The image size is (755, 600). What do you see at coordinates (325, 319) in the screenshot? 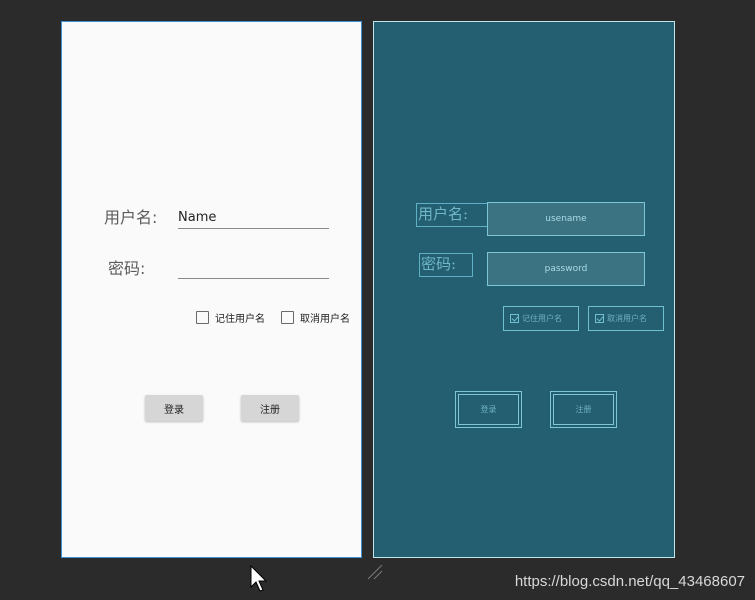
I see `cancel-username-label: 取消用户名` at bounding box center [325, 319].